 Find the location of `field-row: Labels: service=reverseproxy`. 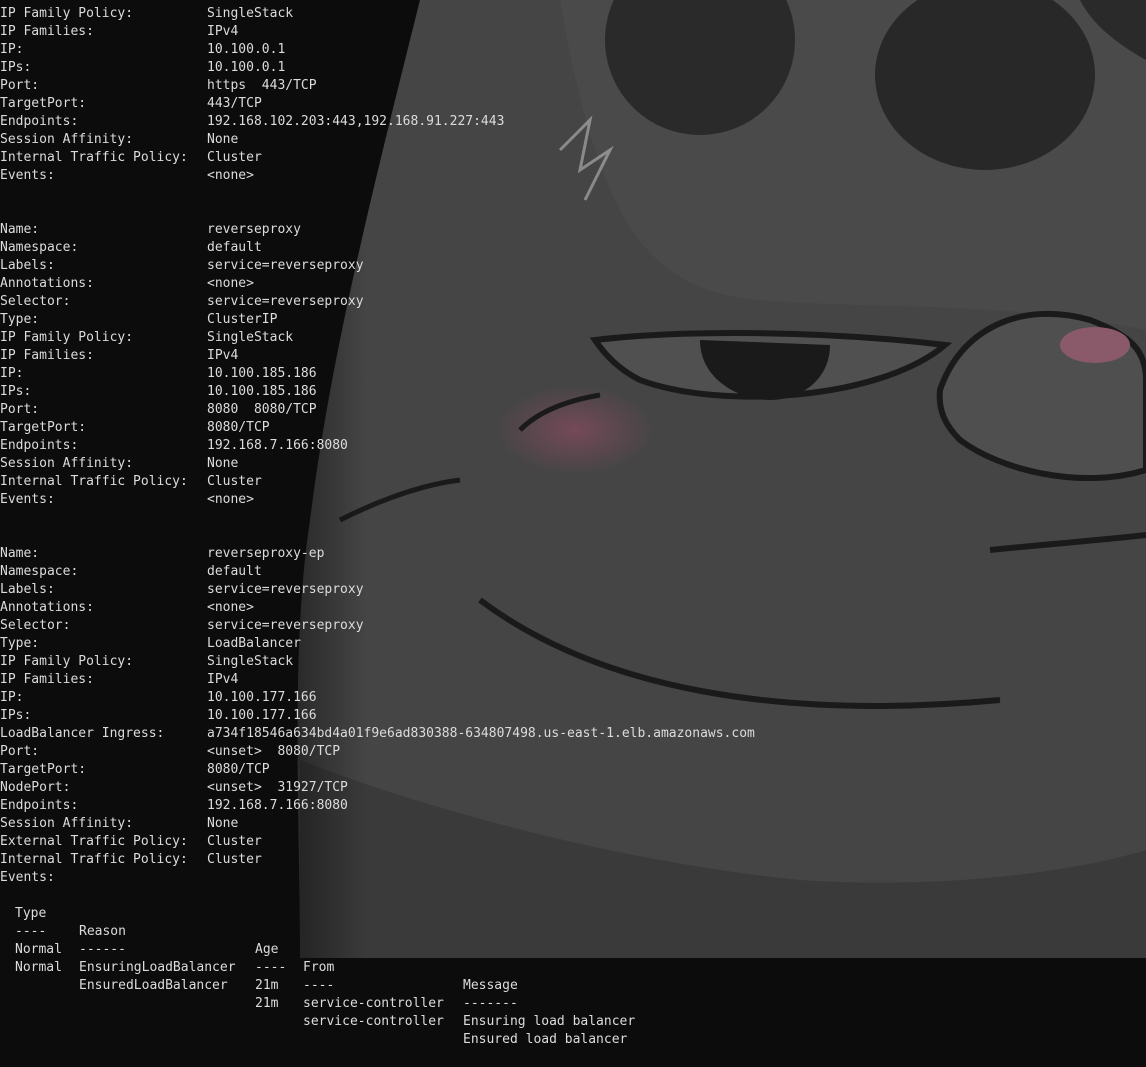

field-row: Labels: service=reverseproxy is located at coordinates (182, 590).